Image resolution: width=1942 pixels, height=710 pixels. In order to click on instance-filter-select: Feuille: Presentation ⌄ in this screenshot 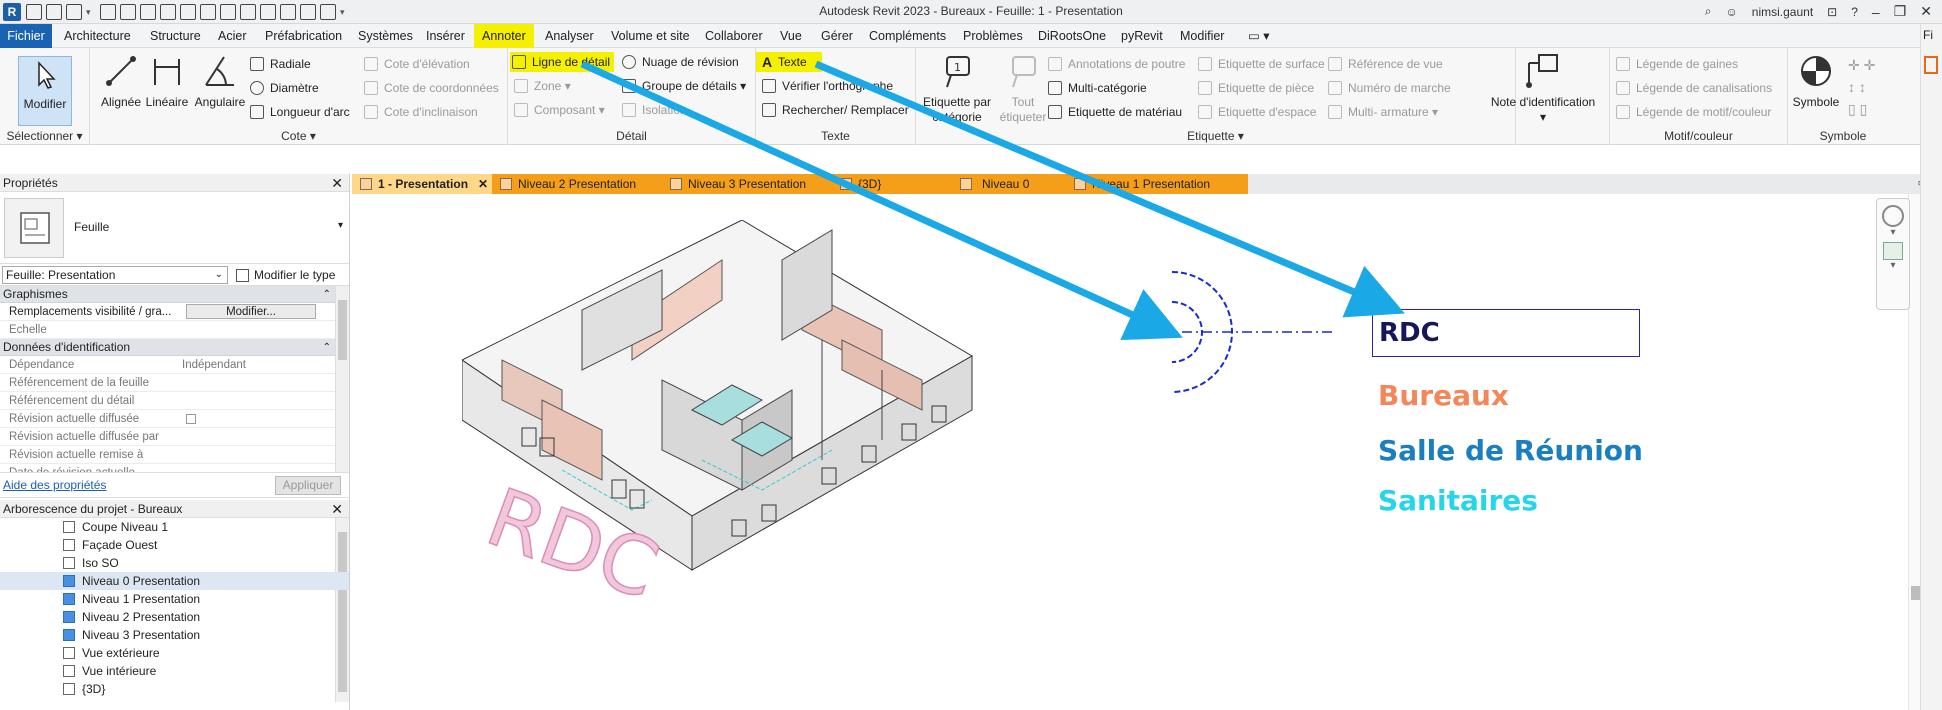, I will do `click(115, 275)`.